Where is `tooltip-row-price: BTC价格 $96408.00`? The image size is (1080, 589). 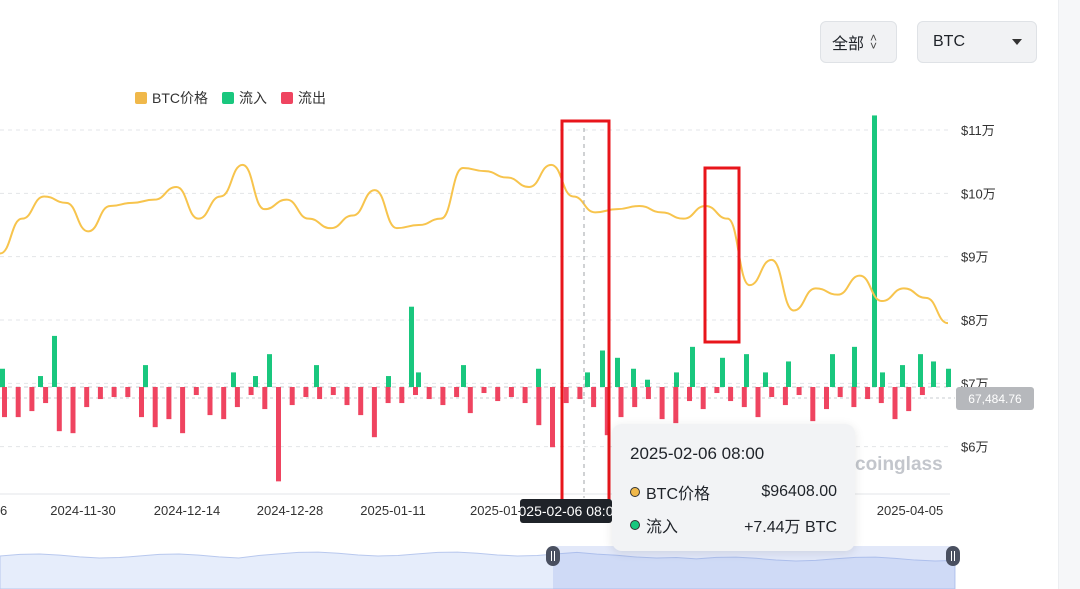 tooltip-row-price: BTC价格 $96408.00 is located at coordinates (733, 492).